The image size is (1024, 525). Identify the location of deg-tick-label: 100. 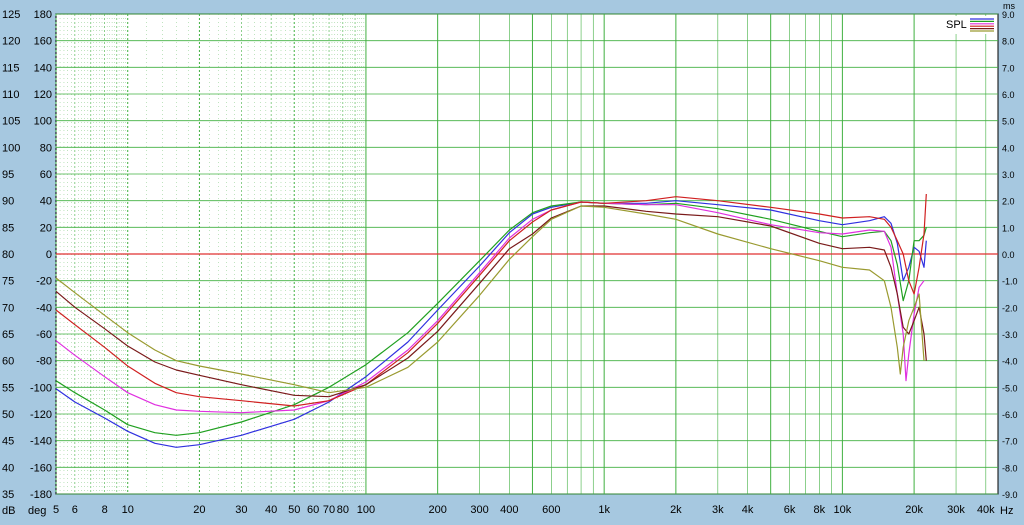
(43, 122).